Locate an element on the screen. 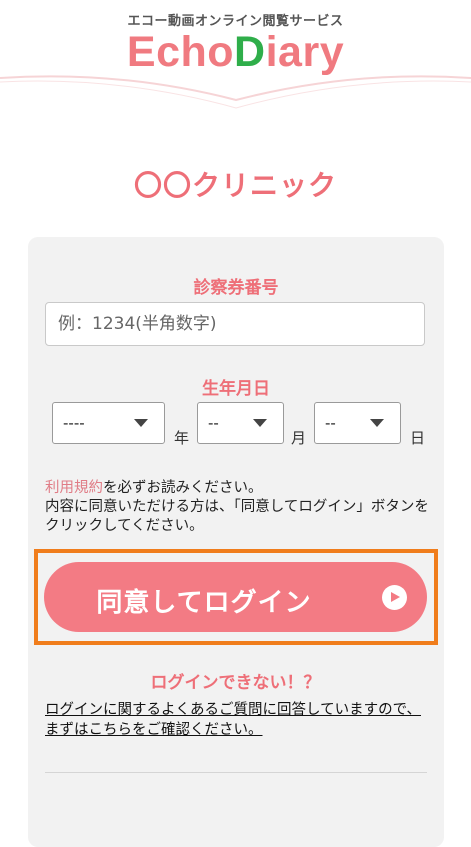  logo-iary: iary is located at coordinates (305, 52).